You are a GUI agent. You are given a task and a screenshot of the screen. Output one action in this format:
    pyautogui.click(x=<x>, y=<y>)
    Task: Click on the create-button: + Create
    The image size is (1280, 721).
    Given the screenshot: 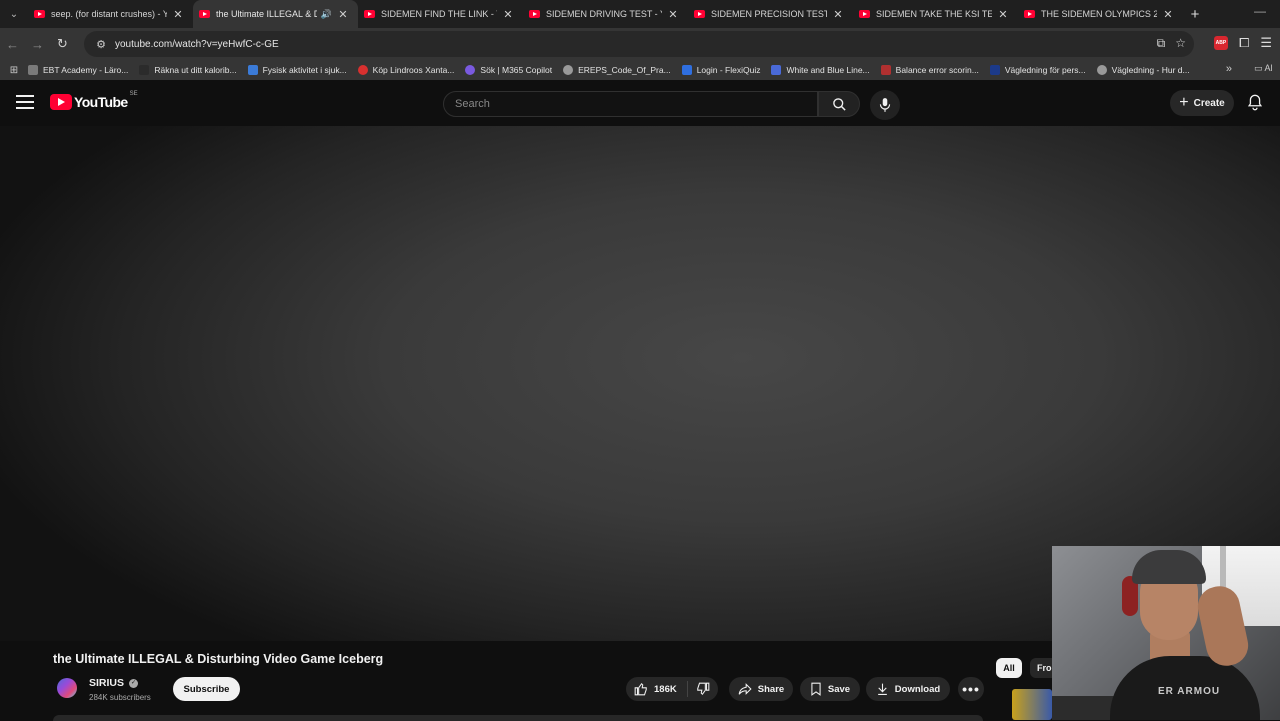 What is the action you would take?
    pyautogui.click(x=1202, y=103)
    